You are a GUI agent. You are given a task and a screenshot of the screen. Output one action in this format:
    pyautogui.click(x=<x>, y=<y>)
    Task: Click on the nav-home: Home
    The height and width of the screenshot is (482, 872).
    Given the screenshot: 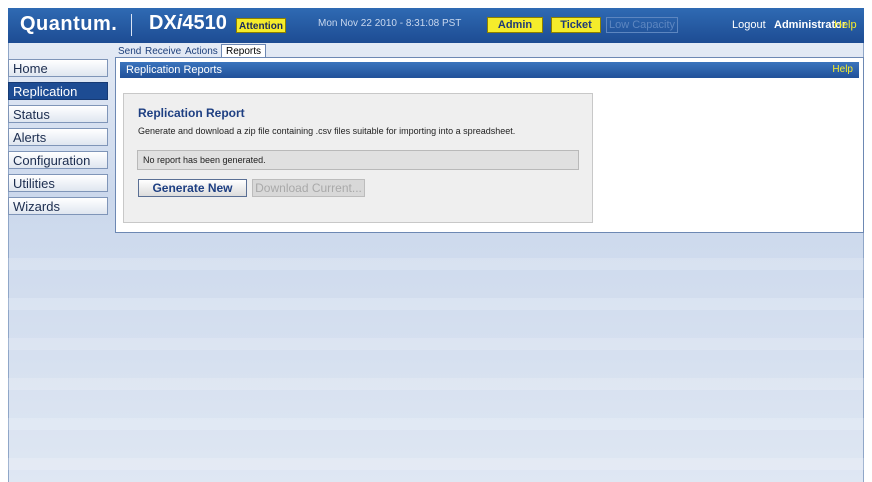 What is the action you would take?
    pyautogui.click(x=58, y=68)
    